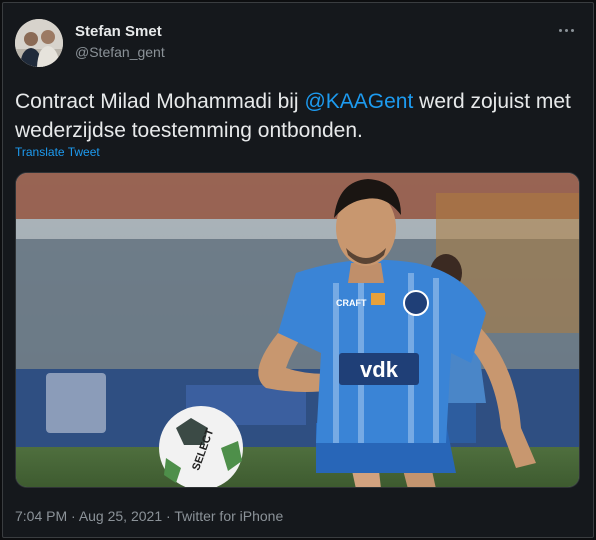 The image size is (596, 540). I want to click on tweet-date: Aug 25, 2021, so click(120, 516).